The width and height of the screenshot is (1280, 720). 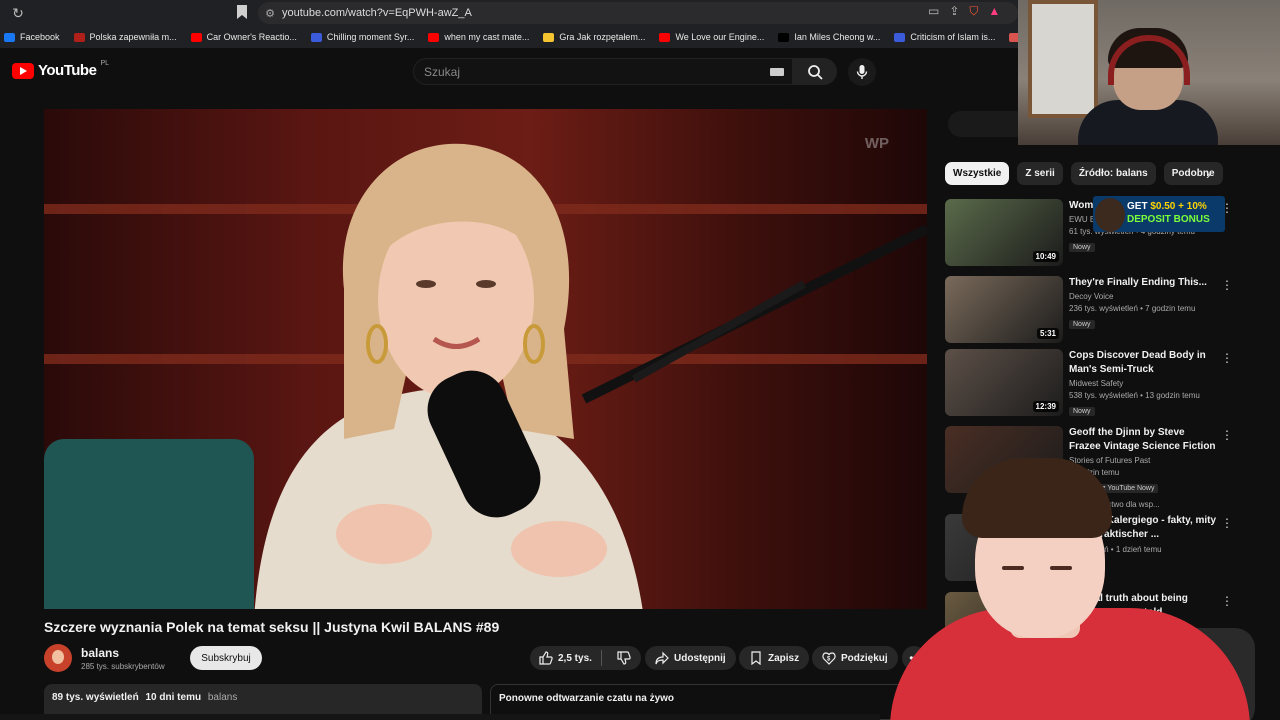 I want to click on filter-chip: Podobne, so click(x=1193, y=173).